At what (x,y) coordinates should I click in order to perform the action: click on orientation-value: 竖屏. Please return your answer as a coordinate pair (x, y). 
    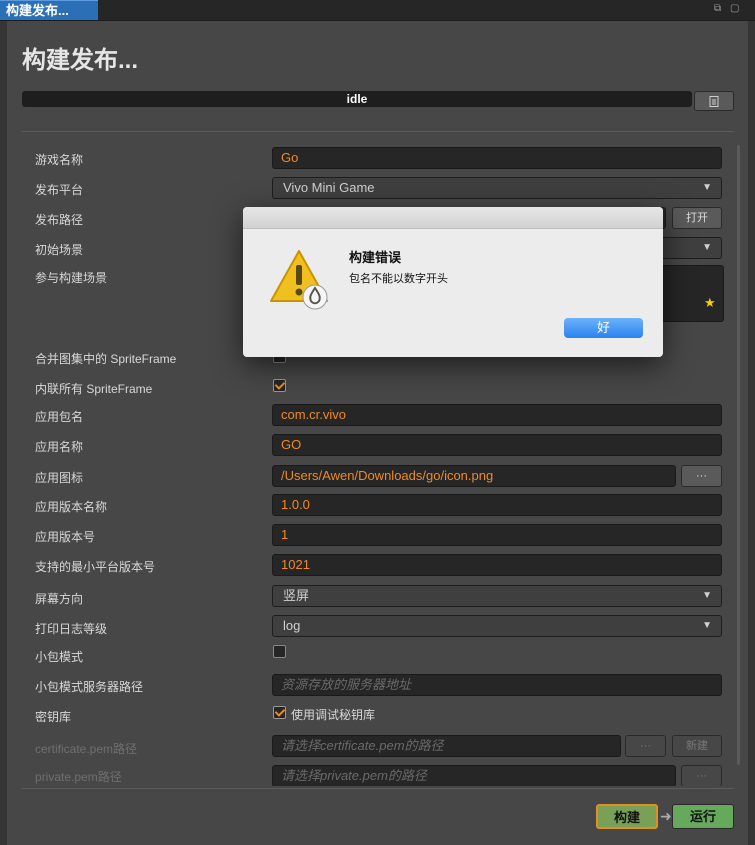
    Looking at the image, I should click on (296, 595).